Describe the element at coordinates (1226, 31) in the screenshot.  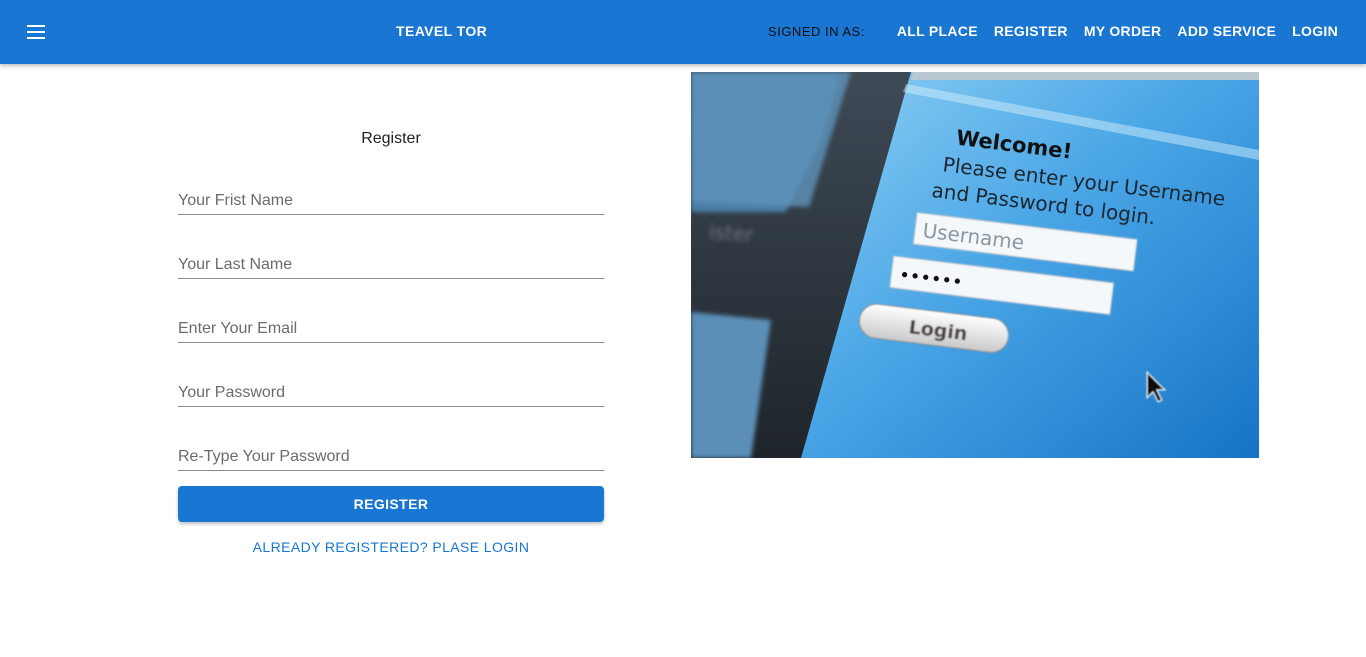
I see `nav-add-service: ADD SERVICE` at that location.